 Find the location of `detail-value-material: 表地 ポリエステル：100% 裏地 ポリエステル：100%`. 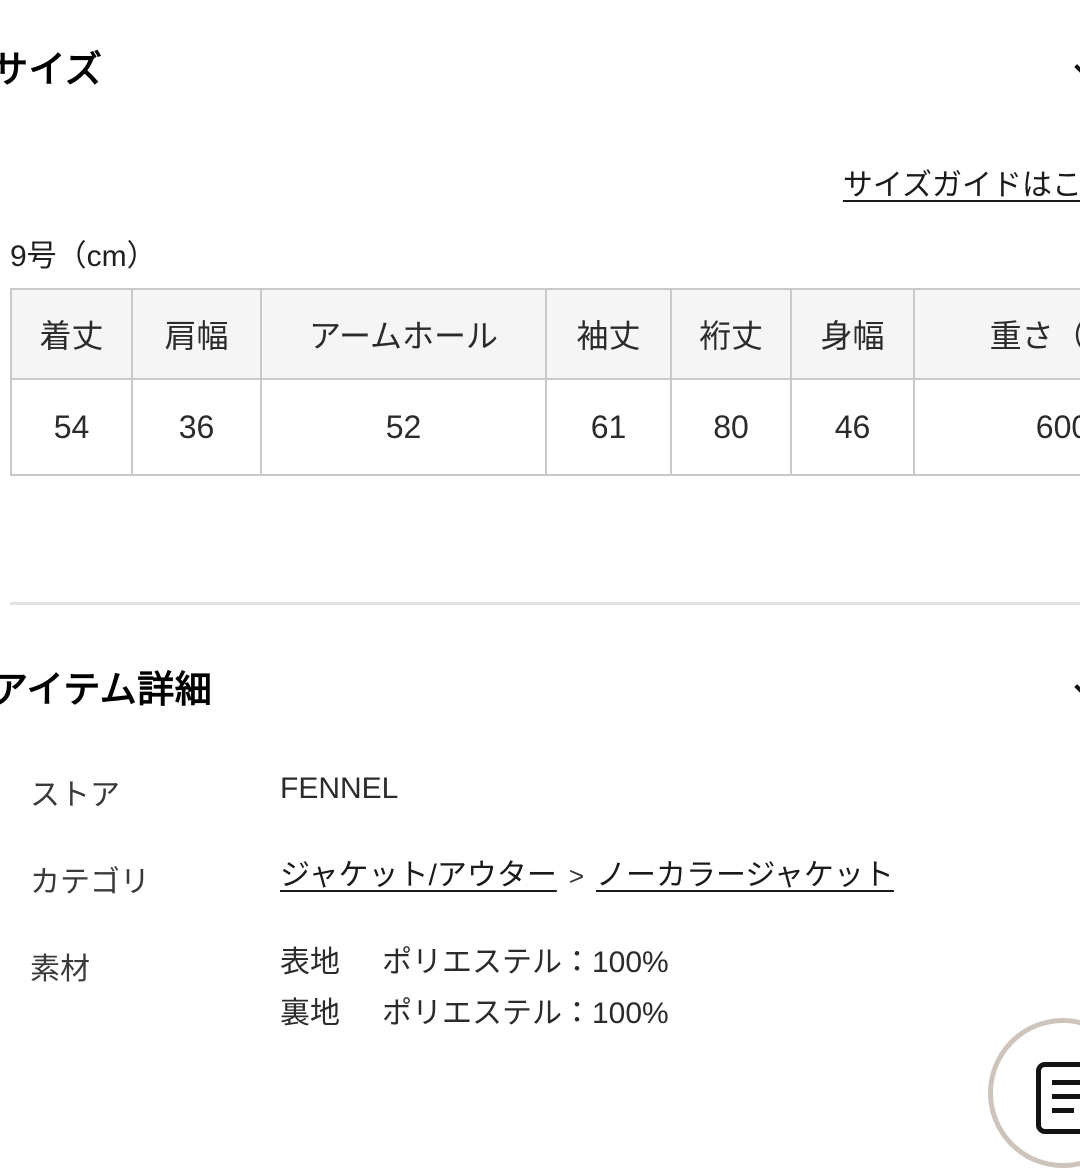

detail-value-material: 表地 ポリエステル：100% 裏地 ポリエステル：100% is located at coordinates (474, 989).